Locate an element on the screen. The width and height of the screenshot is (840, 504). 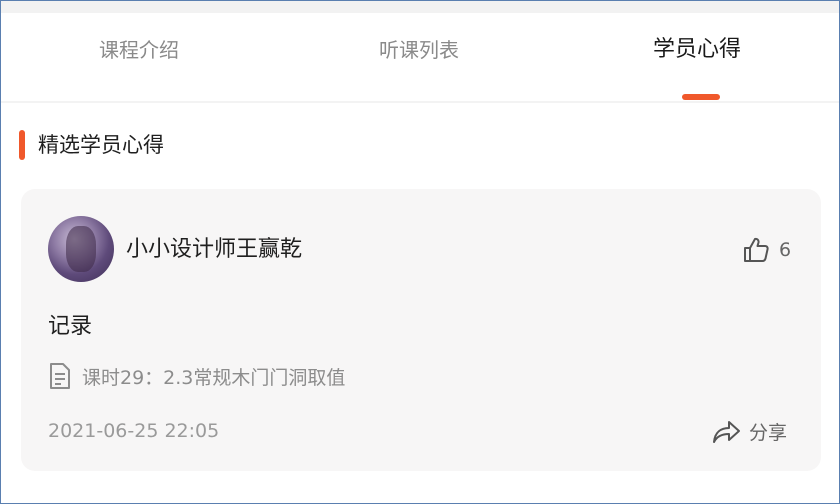
tab-lesson-list: 听课列表 is located at coordinates (419, 50).